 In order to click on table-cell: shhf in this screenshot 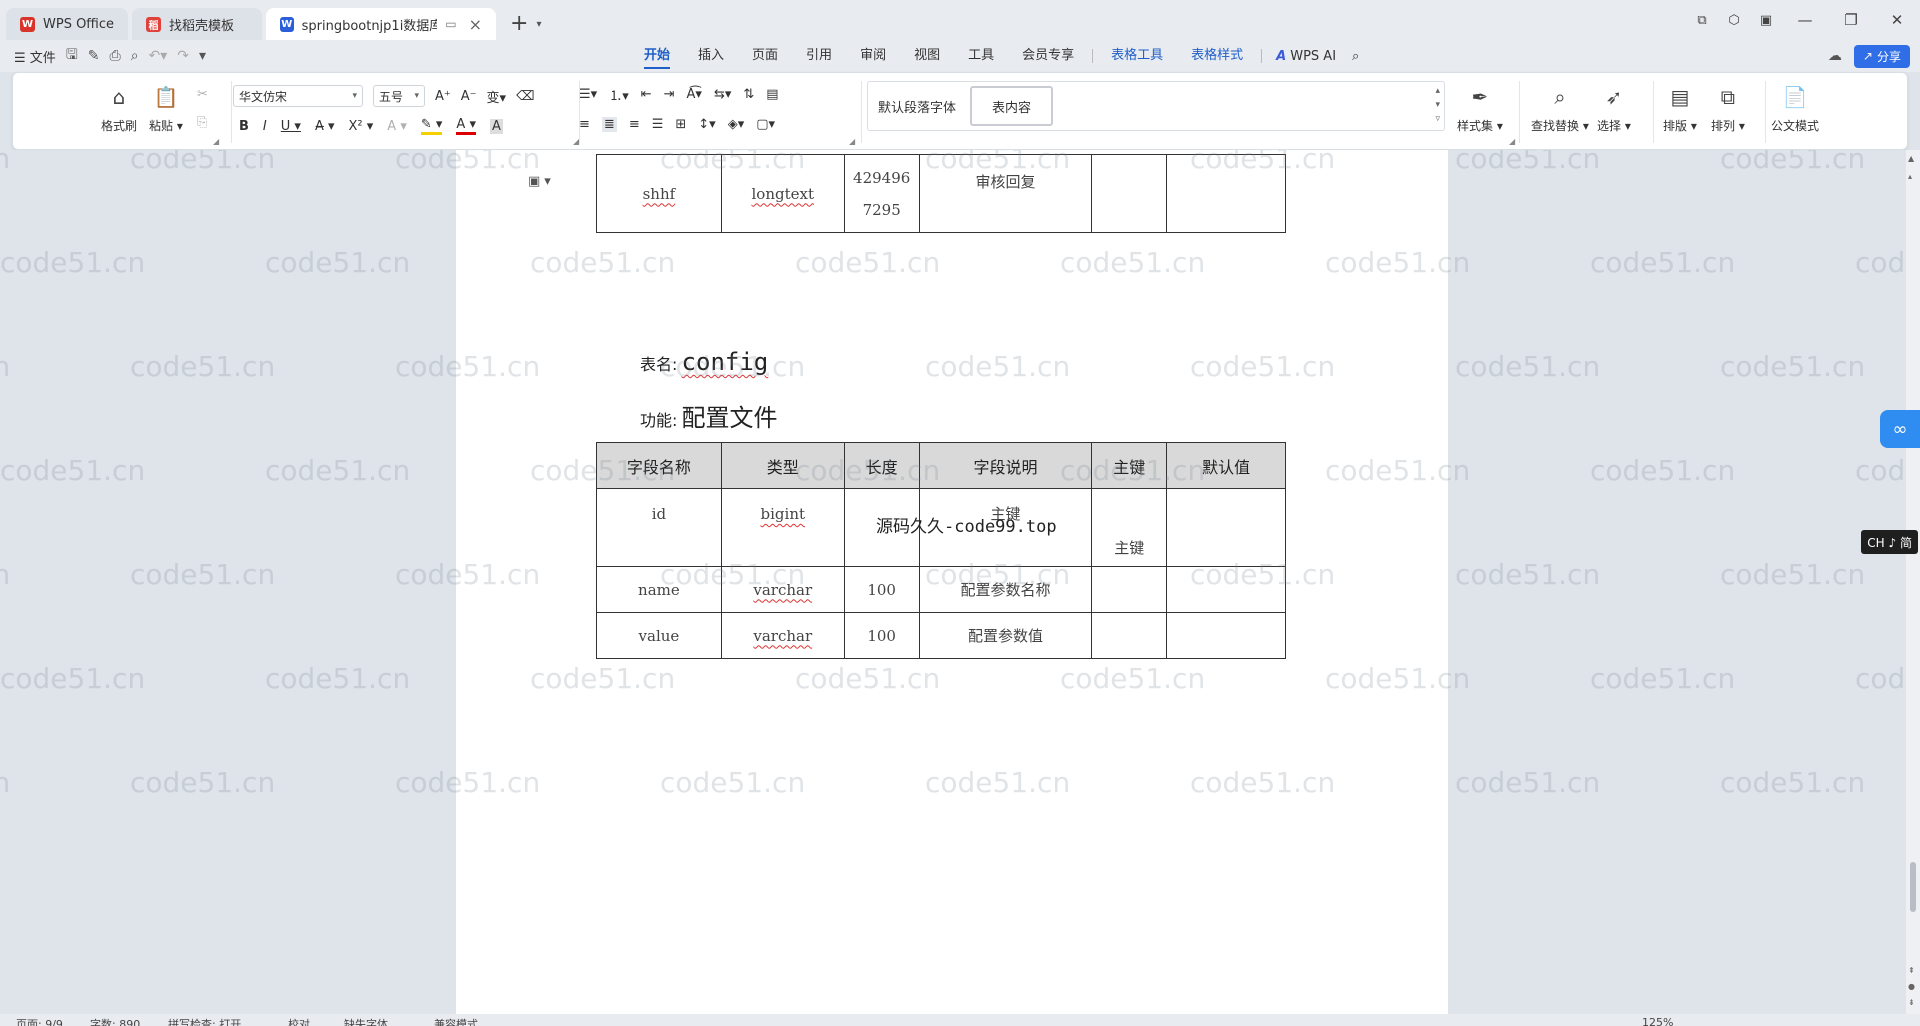, I will do `click(659, 193)`.